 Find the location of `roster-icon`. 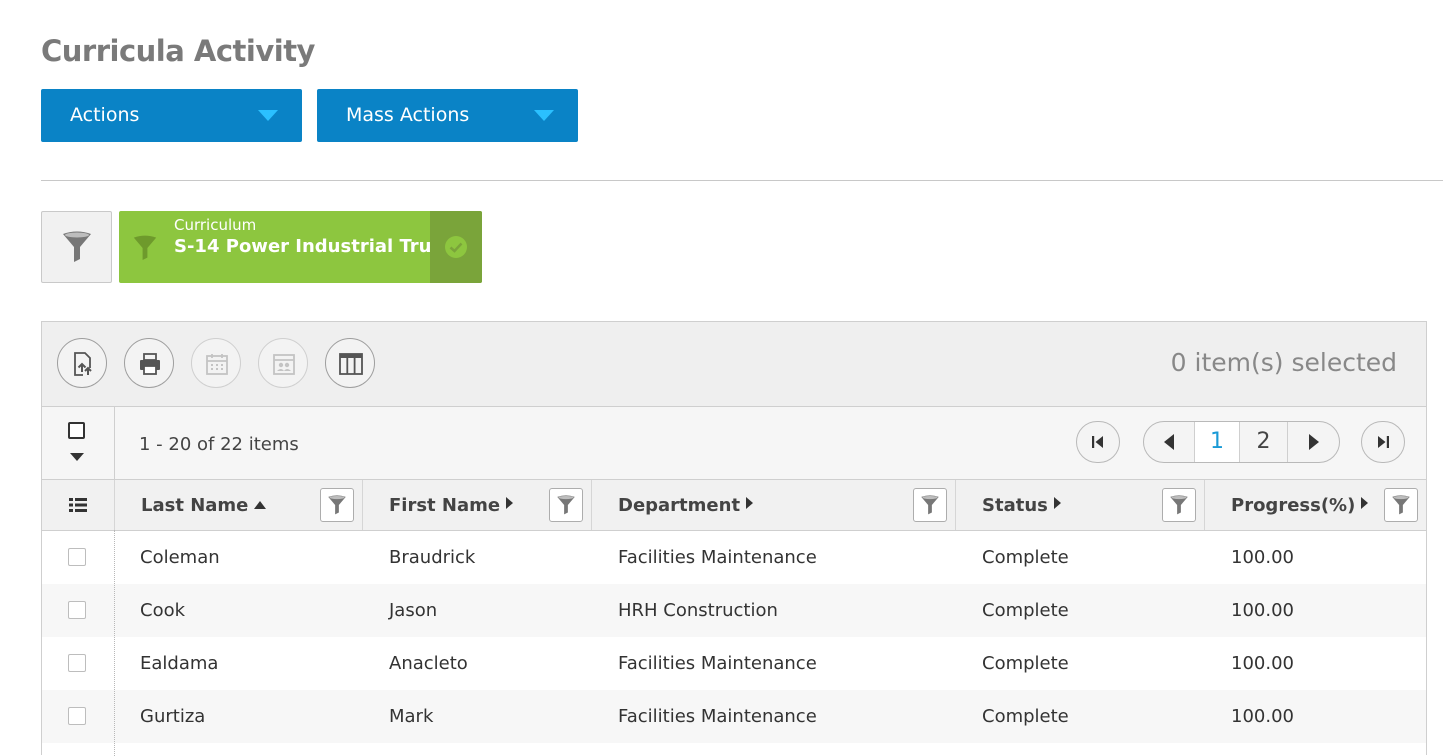

roster-icon is located at coordinates (284, 364).